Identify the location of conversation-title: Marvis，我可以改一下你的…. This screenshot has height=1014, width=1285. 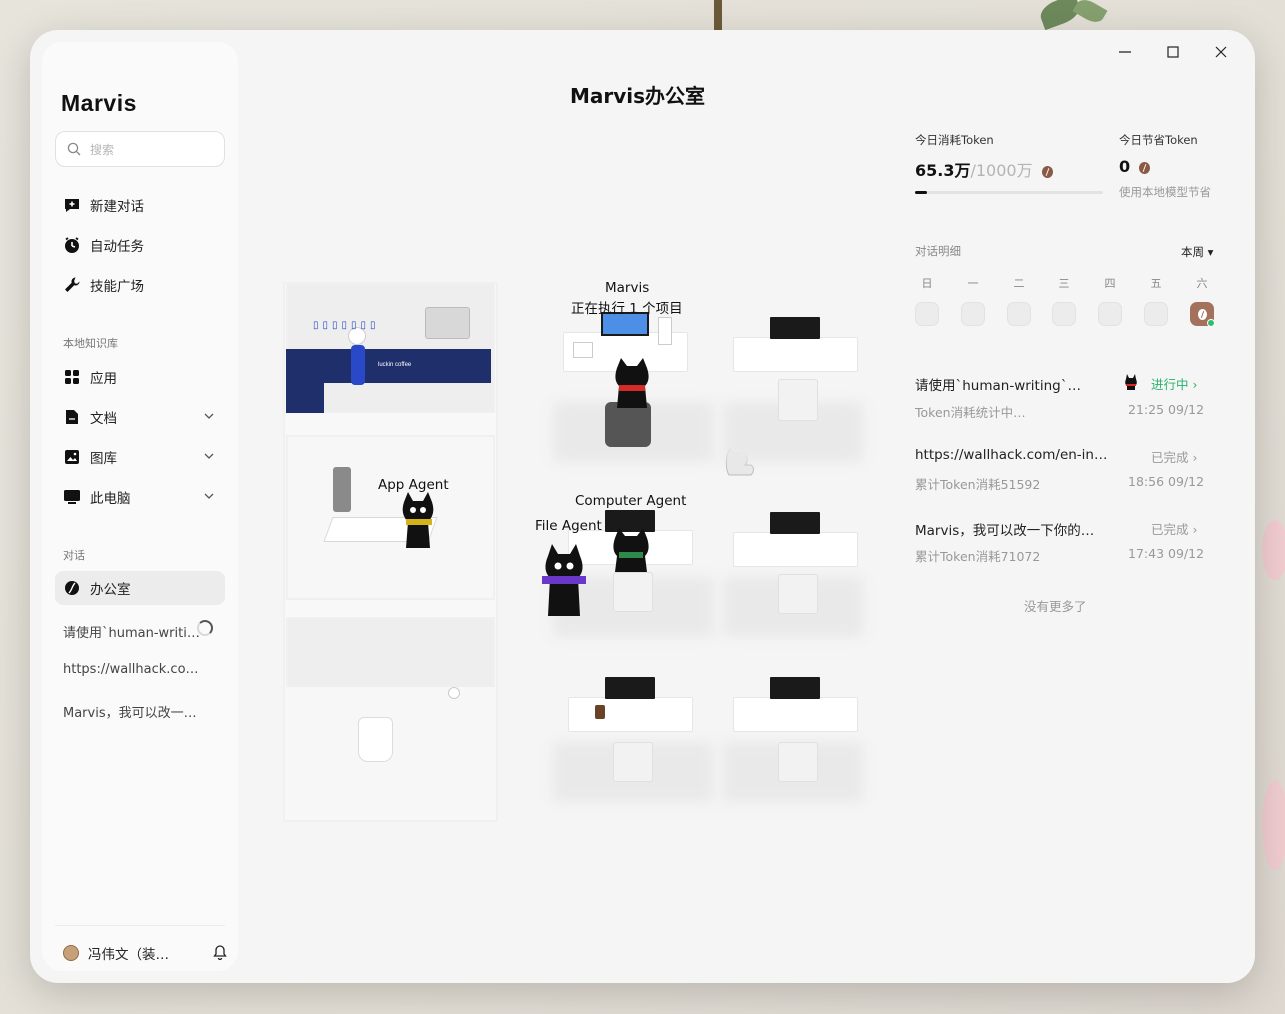
(1012, 529).